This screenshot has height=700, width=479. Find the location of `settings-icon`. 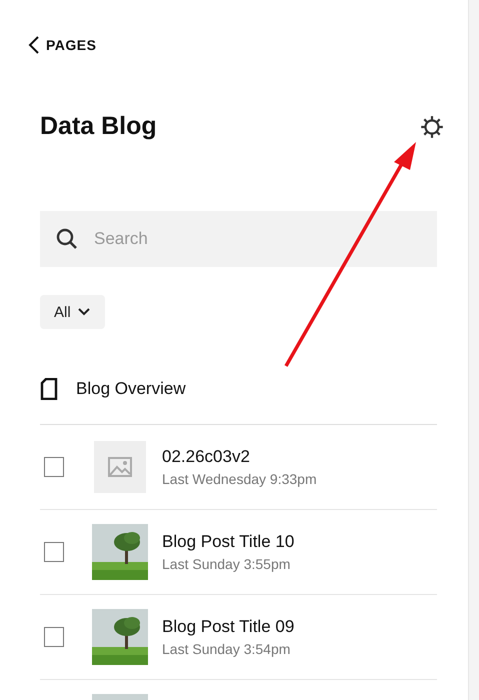

settings-icon is located at coordinates (432, 127).